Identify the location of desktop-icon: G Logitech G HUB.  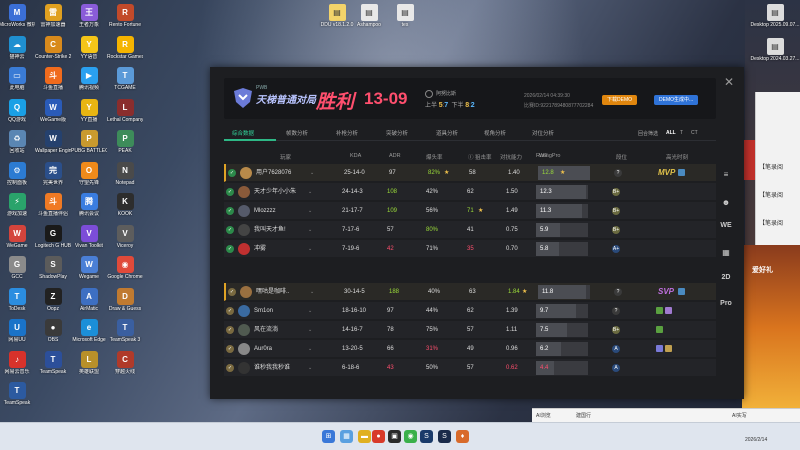
(53, 240).